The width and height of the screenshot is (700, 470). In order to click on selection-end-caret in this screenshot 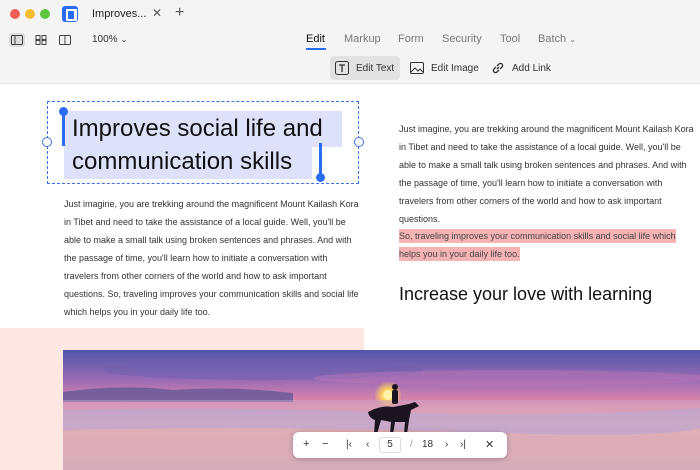, I will do `click(320, 160)`.